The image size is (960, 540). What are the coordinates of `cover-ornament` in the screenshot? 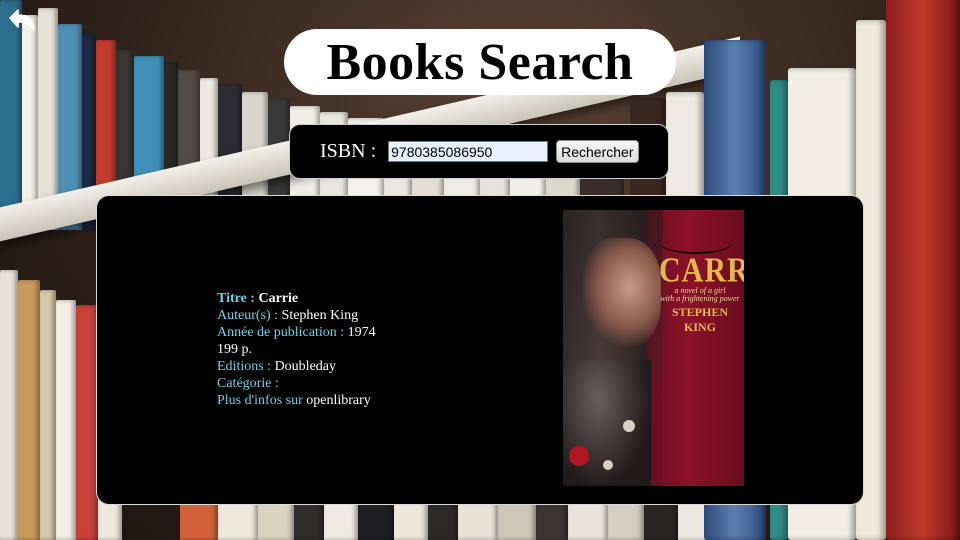 It's located at (696, 242).